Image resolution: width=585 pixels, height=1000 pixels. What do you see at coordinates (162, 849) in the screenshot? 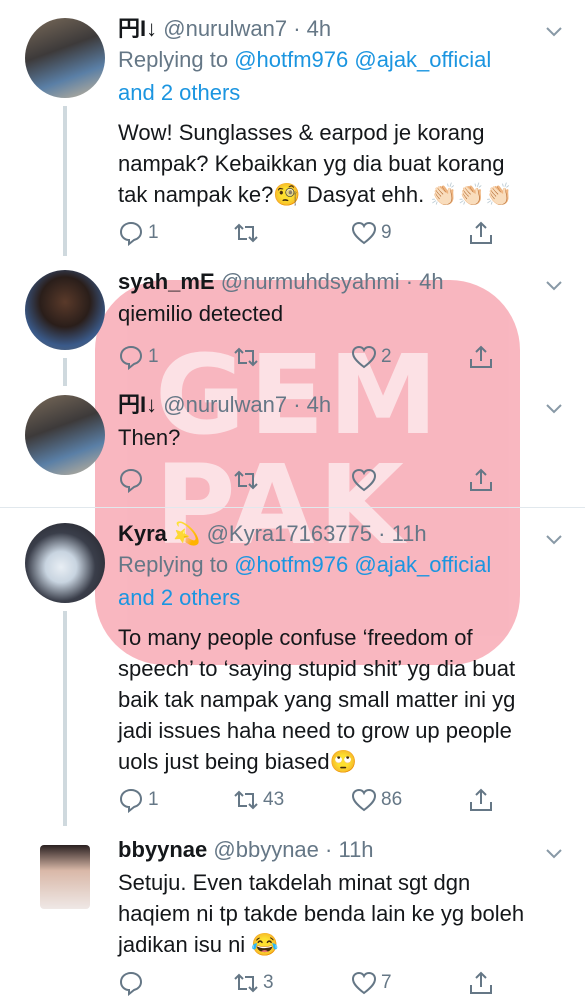
I see `display-name: bbyynae` at bounding box center [162, 849].